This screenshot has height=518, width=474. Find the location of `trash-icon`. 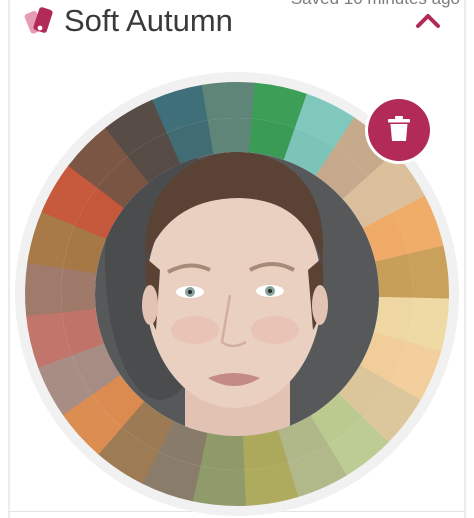

trash-icon is located at coordinates (399, 130).